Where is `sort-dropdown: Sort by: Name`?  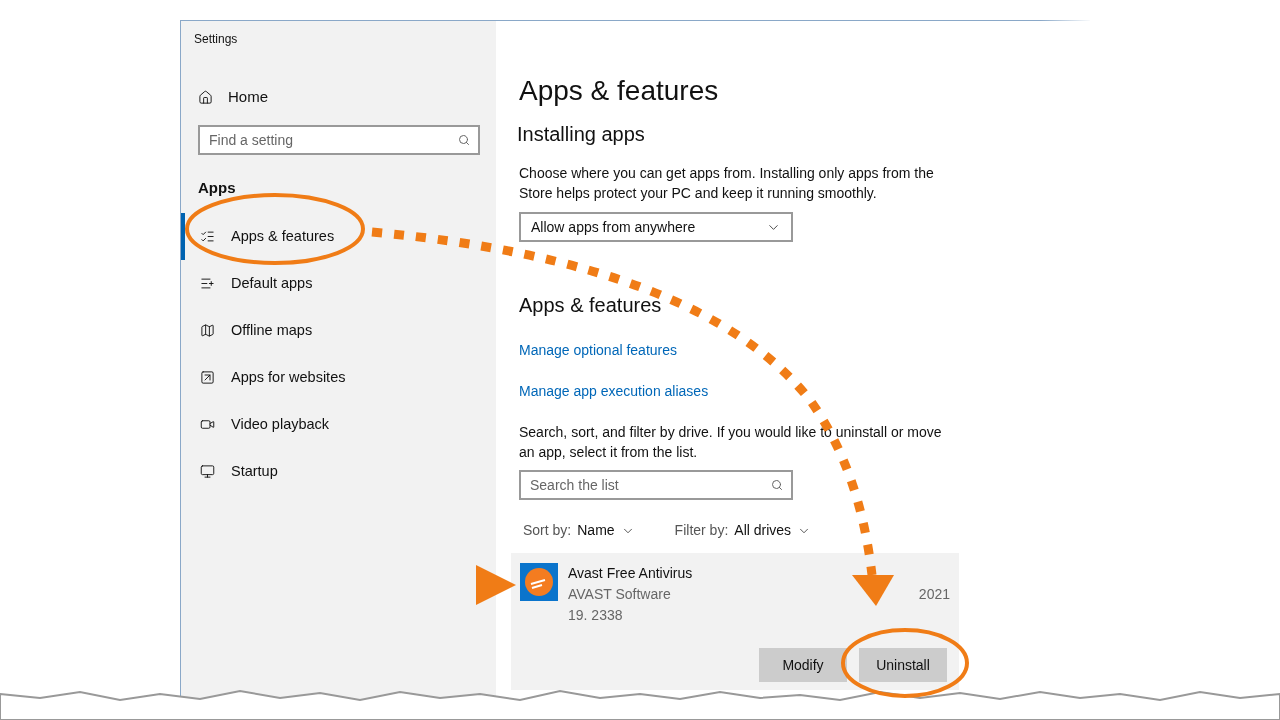 sort-dropdown: Sort by: Name is located at coordinates (579, 530).